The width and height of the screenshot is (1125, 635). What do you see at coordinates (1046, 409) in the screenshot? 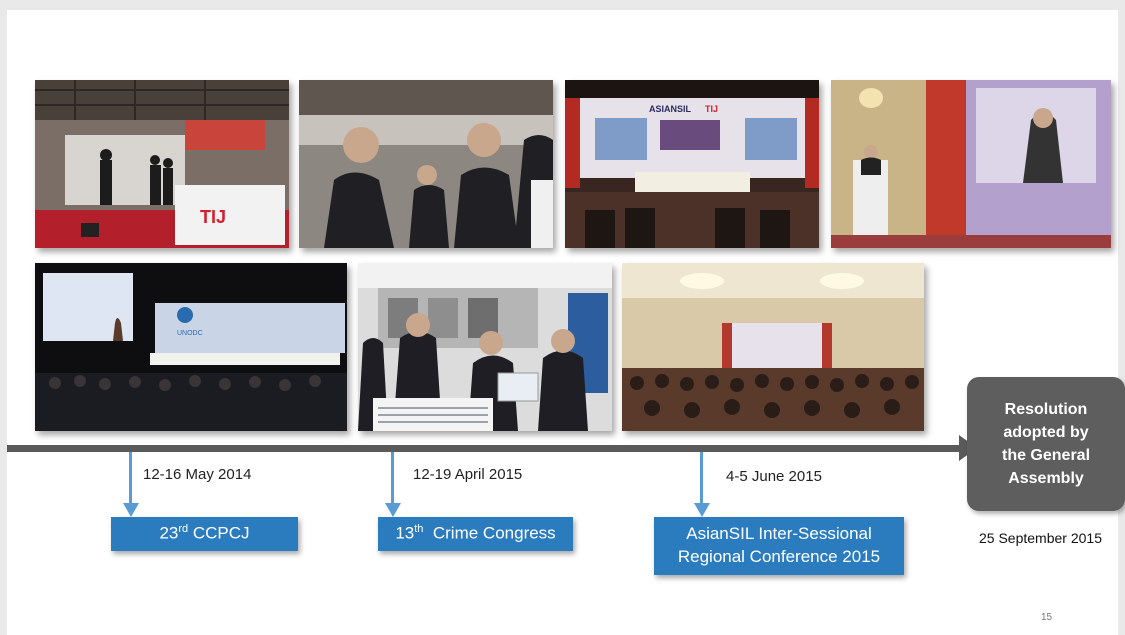
I see `resolution-line-1: Resolution` at bounding box center [1046, 409].